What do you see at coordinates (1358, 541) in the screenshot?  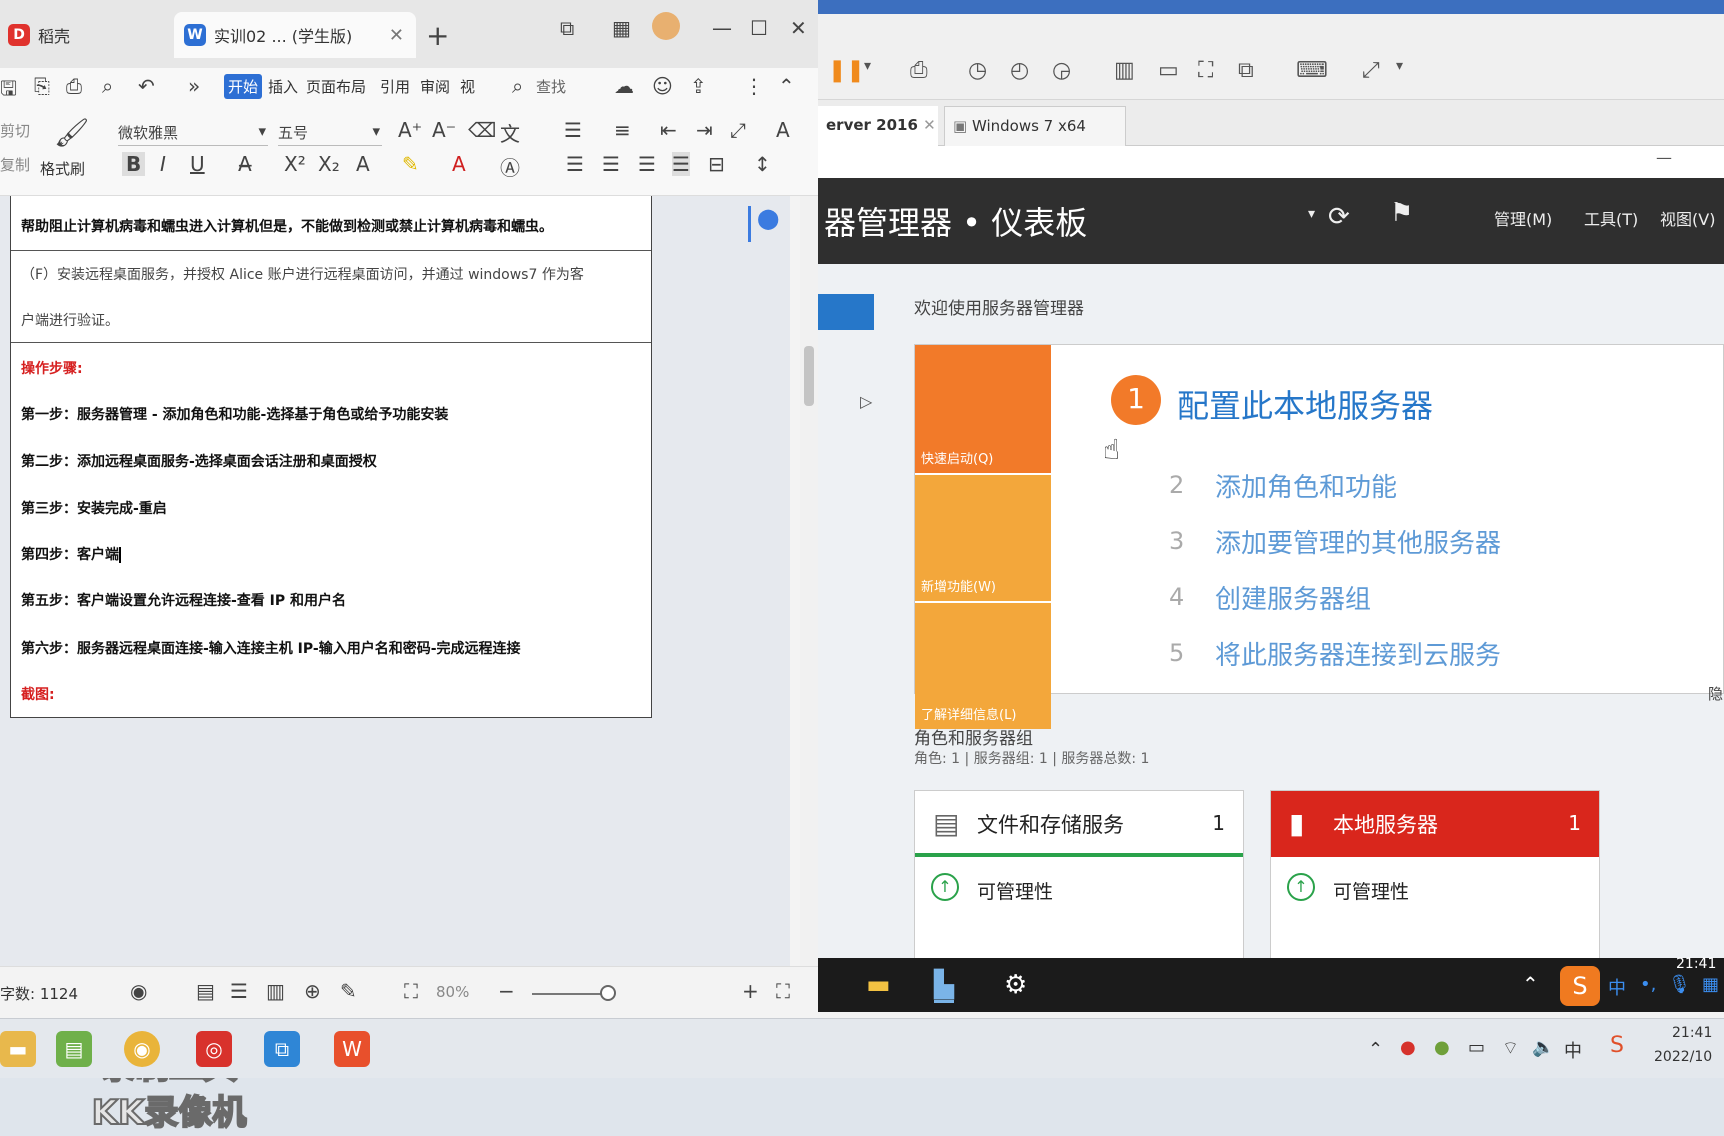 I see `add-servers-link: 添加要管理的其他服务器` at bounding box center [1358, 541].